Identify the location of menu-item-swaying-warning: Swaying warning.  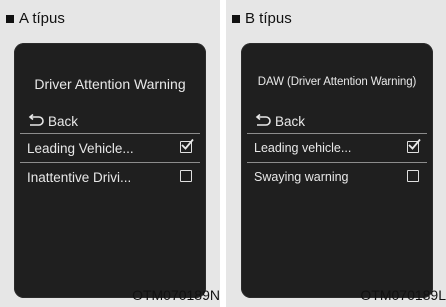
(337, 177).